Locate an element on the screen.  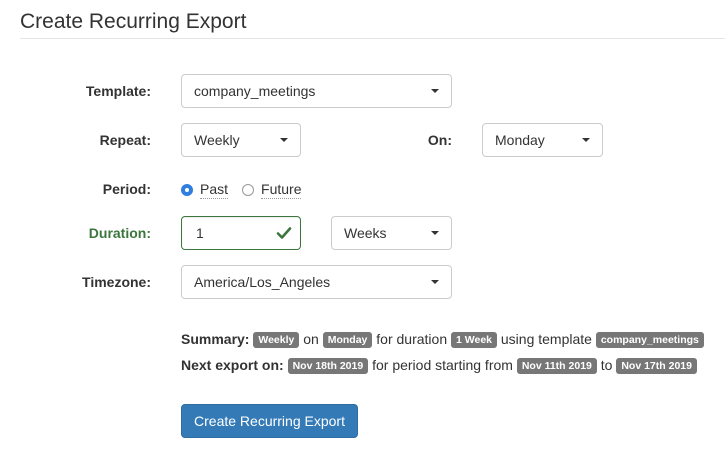
summary-duration-text: for duration is located at coordinates (412, 339).